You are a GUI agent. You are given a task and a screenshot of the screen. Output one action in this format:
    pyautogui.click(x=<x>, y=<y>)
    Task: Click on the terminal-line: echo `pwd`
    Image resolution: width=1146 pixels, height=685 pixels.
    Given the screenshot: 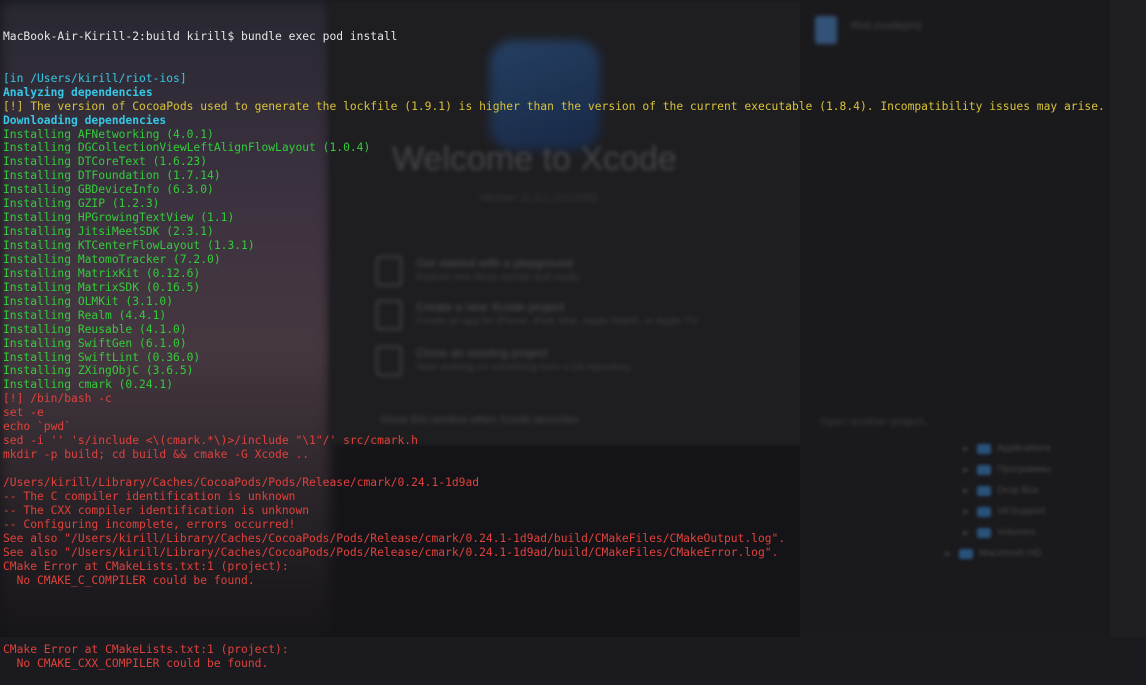 What is the action you would take?
    pyautogui.click(x=37, y=427)
    